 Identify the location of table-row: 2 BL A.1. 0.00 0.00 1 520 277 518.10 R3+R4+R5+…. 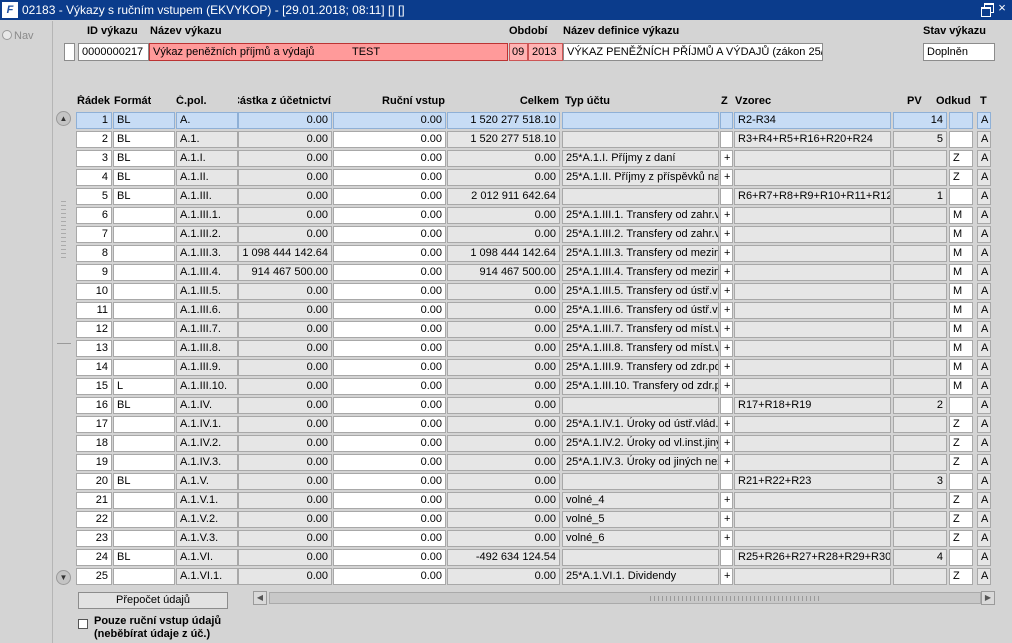
(534, 139).